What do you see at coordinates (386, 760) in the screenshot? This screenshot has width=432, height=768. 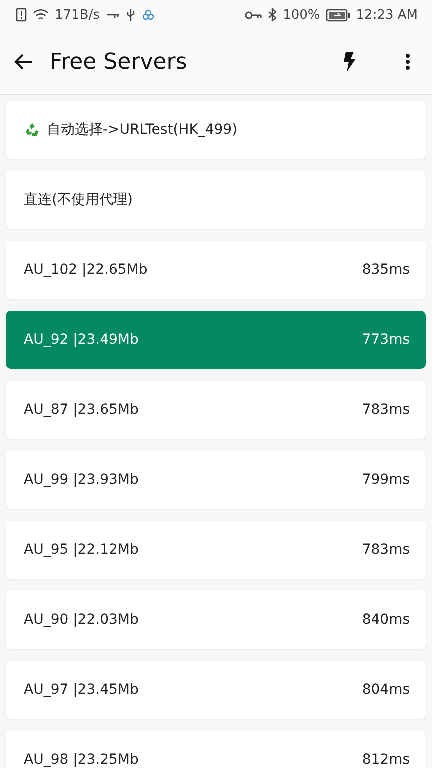 I see `latency: 812ms` at bounding box center [386, 760].